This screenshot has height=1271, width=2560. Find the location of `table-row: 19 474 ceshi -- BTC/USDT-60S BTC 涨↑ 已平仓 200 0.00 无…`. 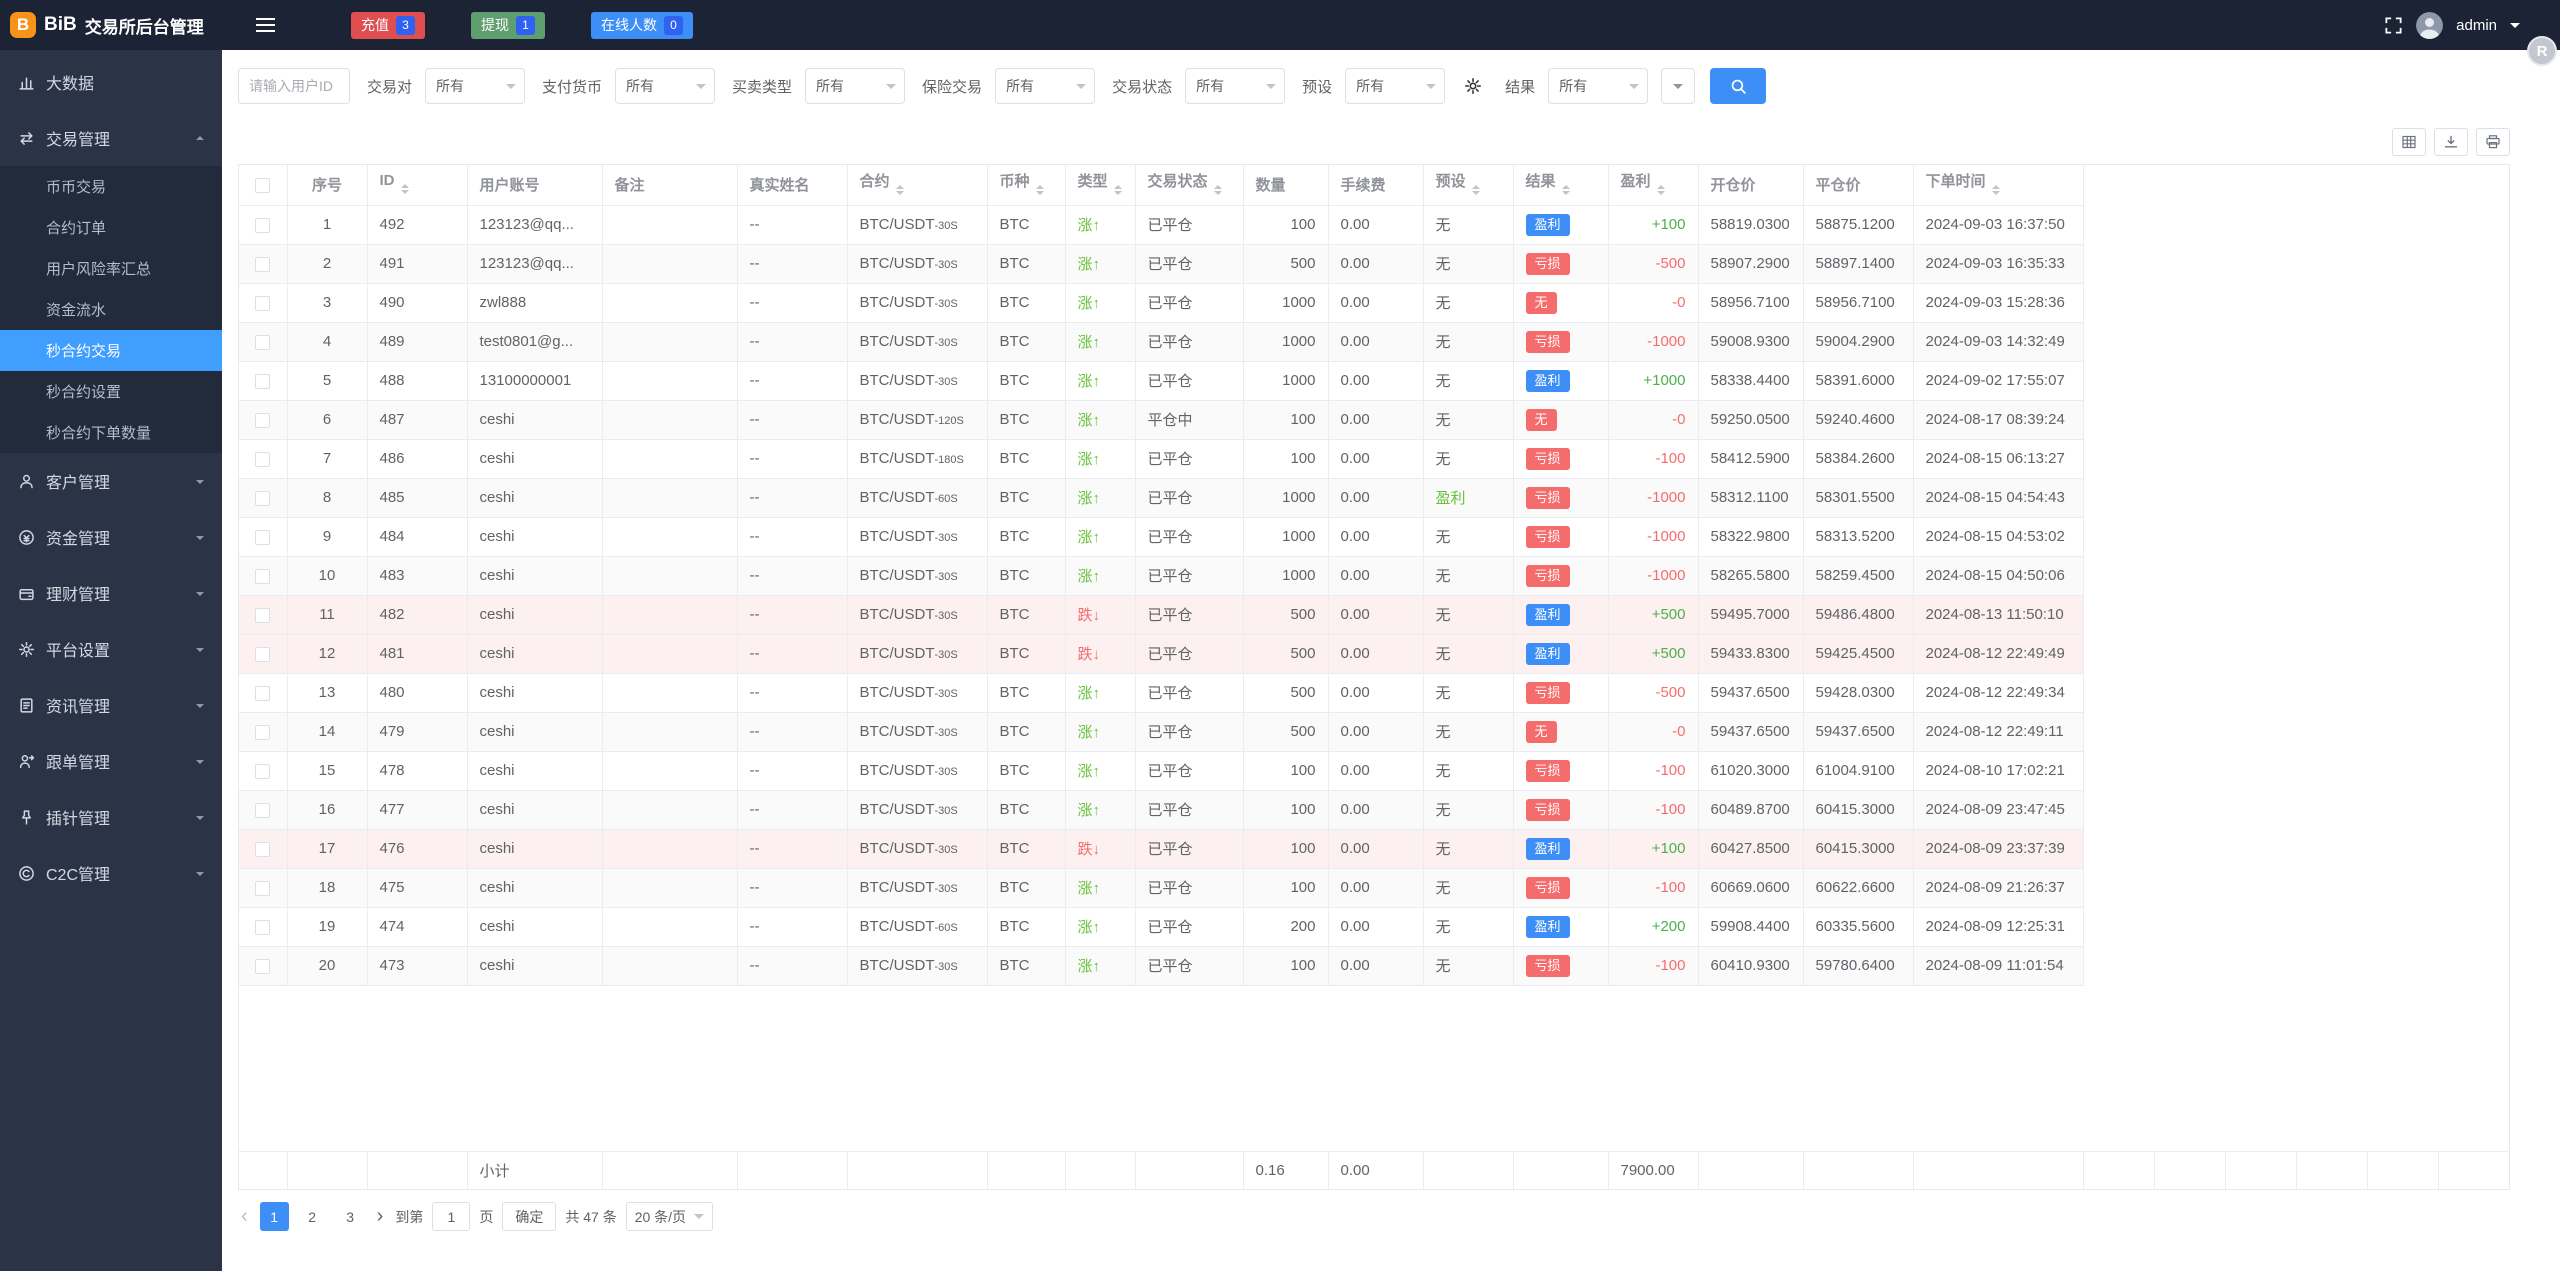

table-row: 19 474 ceshi -- BTC/USDT-60S BTC 涨↑ 已平仓 200 0.00 无… is located at coordinates (1161, 927).